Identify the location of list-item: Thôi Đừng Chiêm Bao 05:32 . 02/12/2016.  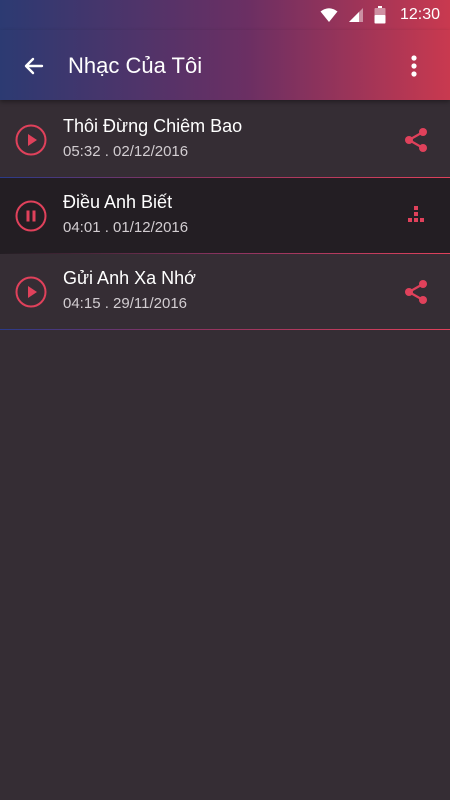
(225, 140).